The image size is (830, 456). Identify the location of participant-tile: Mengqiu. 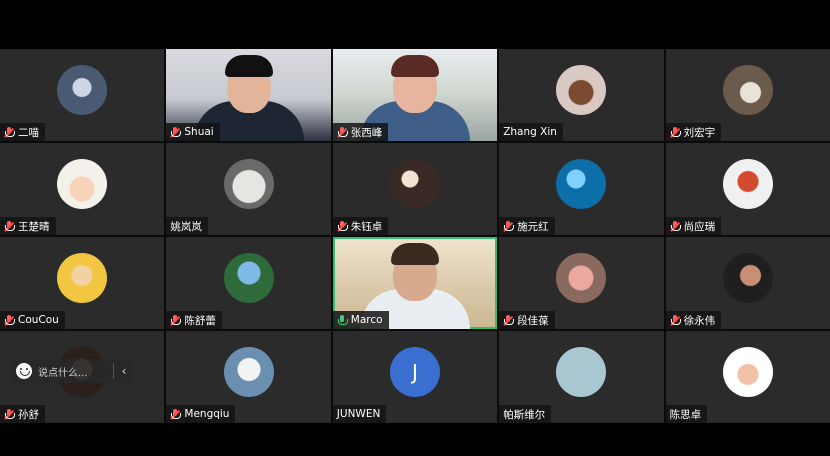
(248, 377).